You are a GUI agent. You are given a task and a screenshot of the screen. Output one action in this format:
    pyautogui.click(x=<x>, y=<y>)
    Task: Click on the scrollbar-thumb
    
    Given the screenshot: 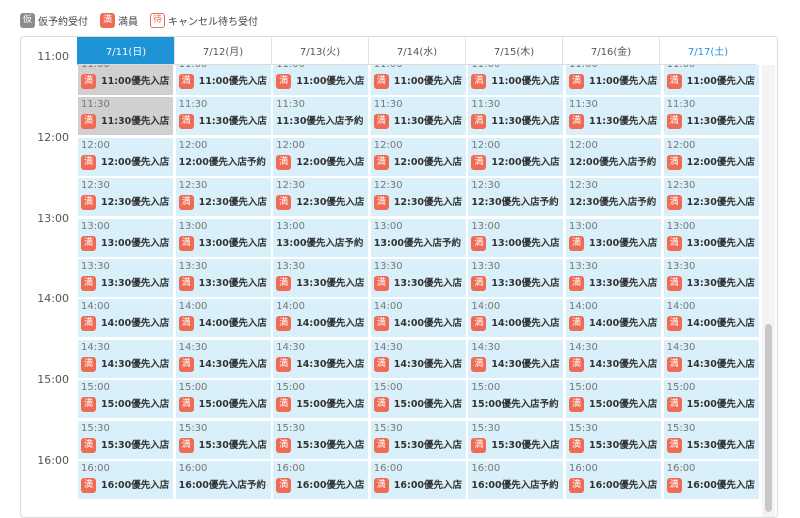 What is the action you would take?
    pyautogui.click(x=768, y=418)
    